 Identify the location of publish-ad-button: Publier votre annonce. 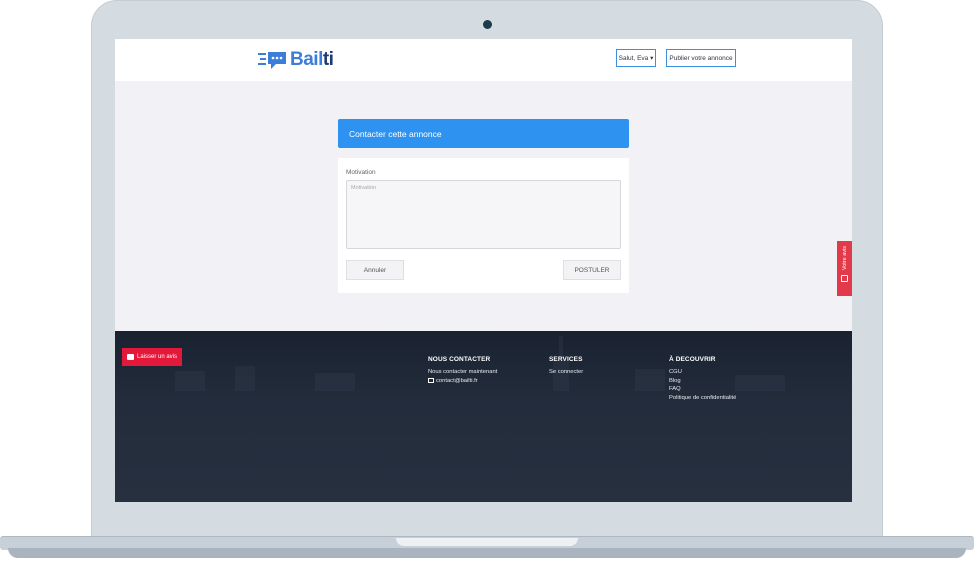
(701, 58).